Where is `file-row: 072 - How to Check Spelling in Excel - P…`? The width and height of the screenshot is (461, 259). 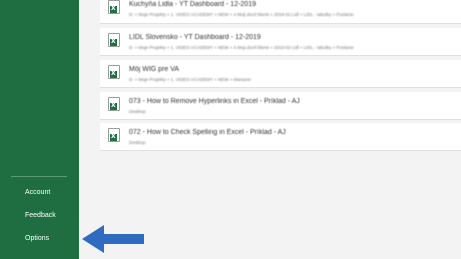
file-row: 072 - How to Check Spelling in Excel - P… is located at coordinates (280, 137).